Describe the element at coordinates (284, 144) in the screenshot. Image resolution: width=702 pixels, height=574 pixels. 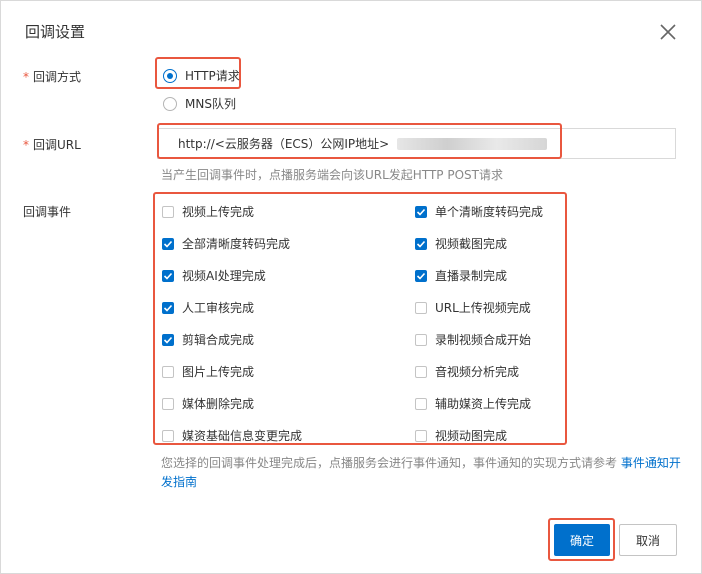
I see `callback-url-value: http://<云服务器（ECS）公网IP地址>` at that location.